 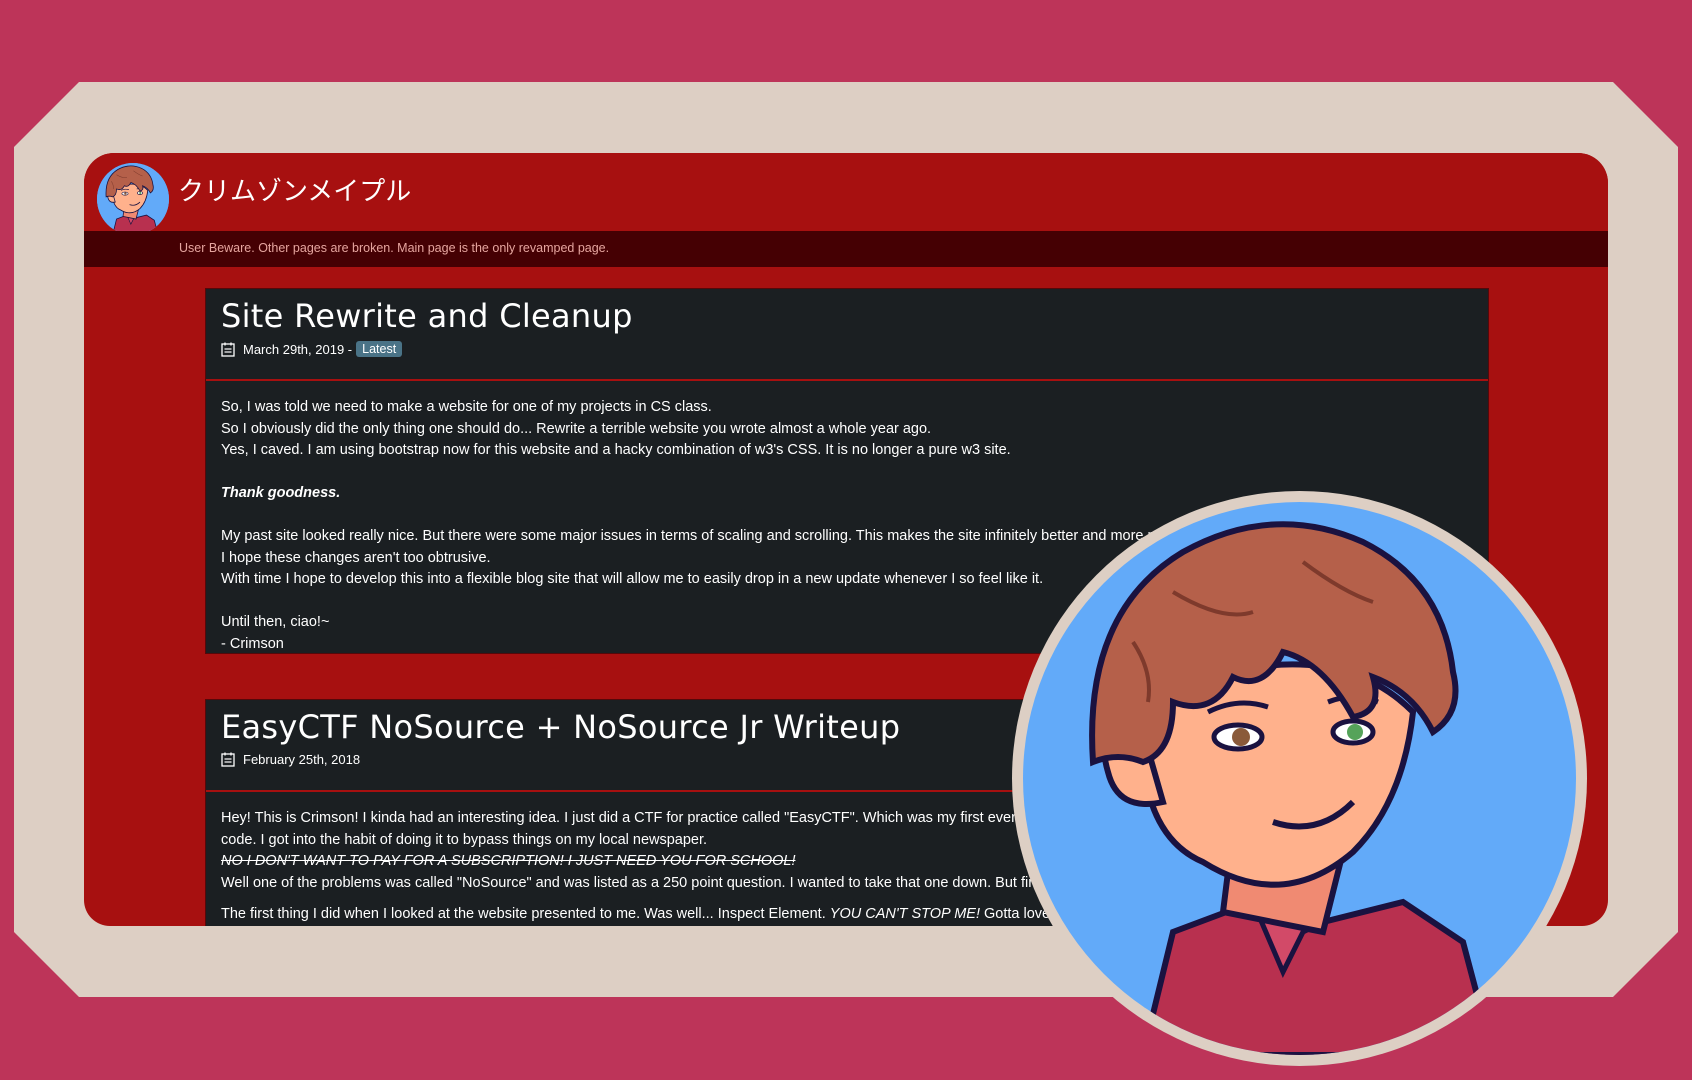 I want to click on post-date: March 29th, 2019 -, so click(x=298, y=349).